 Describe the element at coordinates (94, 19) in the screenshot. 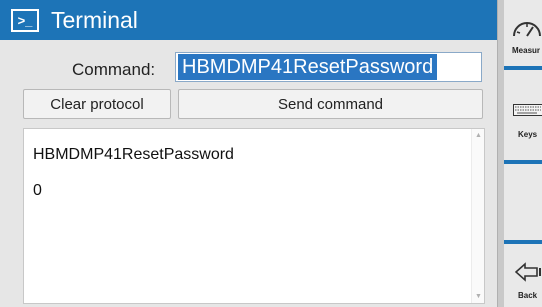

I see `page-title: Terminal` at that location.